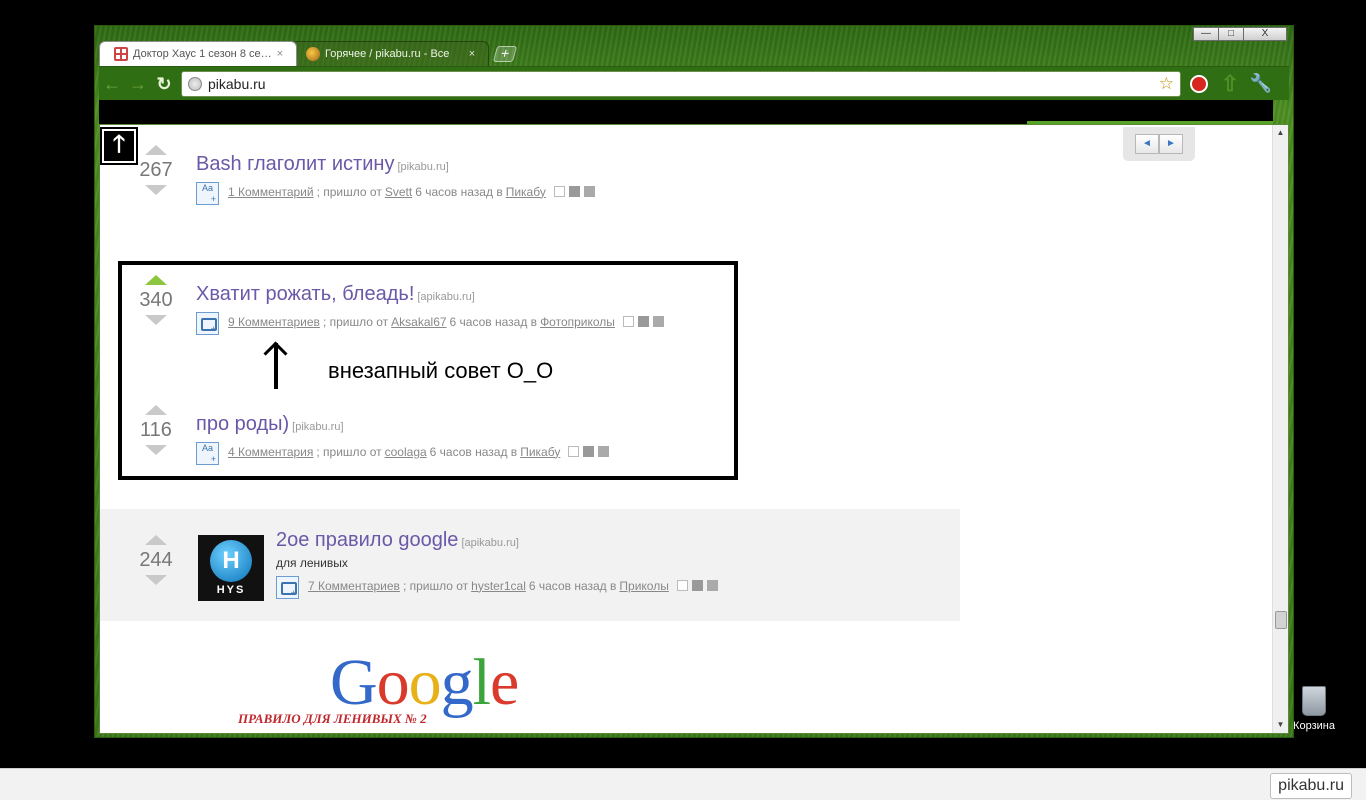  I want to click on stop-icon, so click(1199, 83).